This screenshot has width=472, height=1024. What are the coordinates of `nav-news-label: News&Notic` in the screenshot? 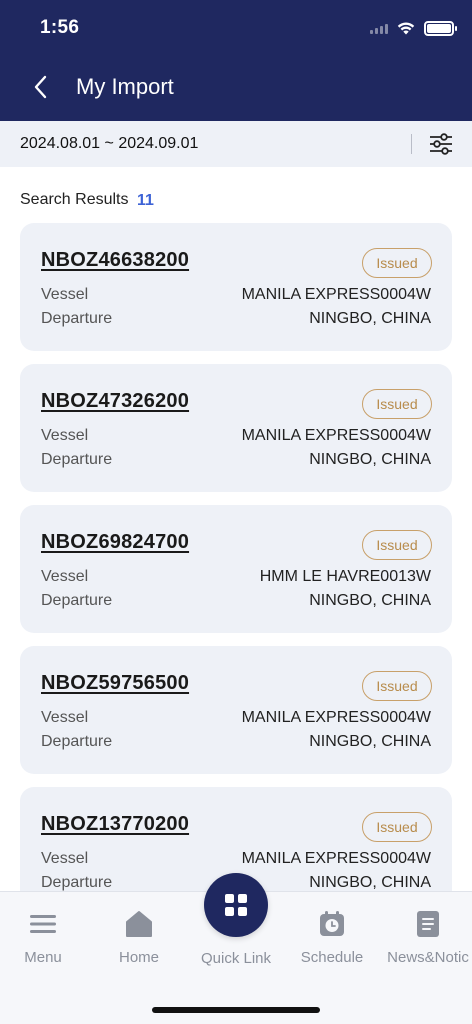 It's located at (428, 957).